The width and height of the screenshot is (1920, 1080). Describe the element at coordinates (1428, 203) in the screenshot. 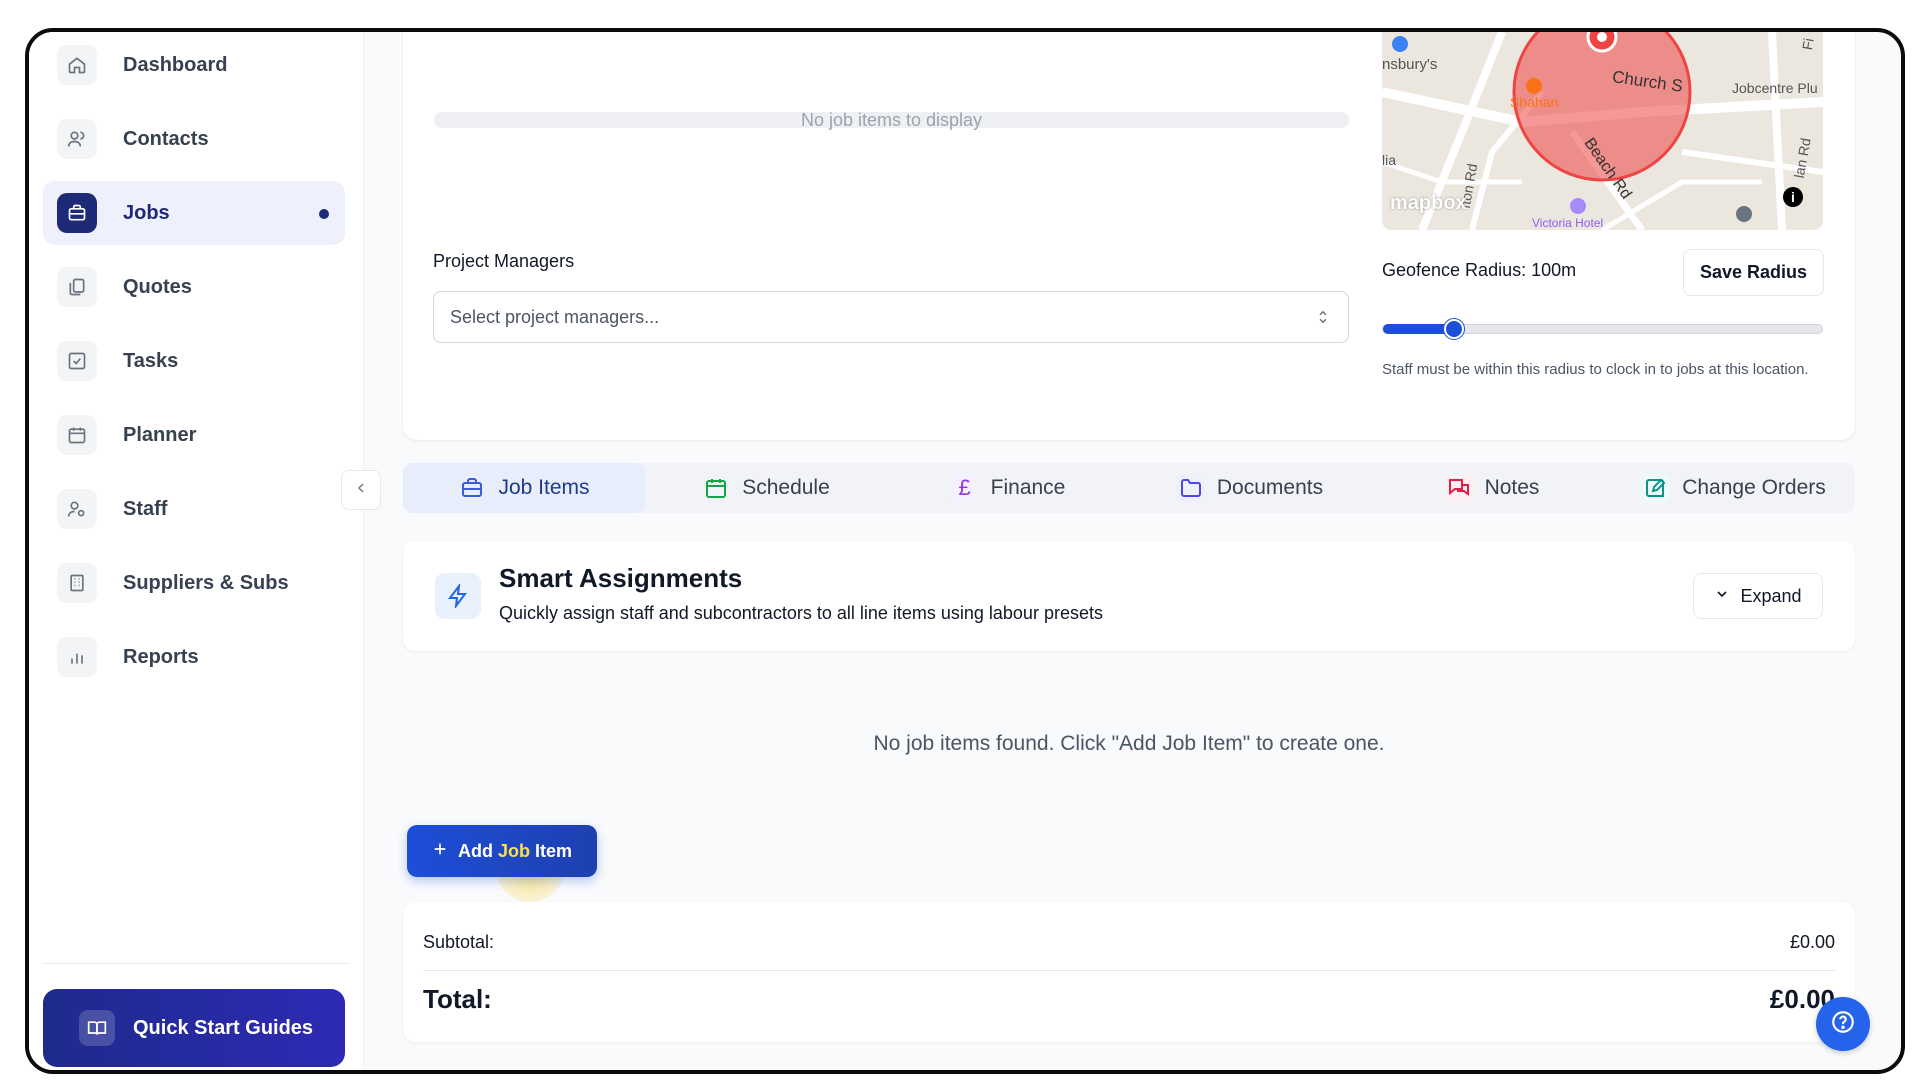

I see `mapbox-logo: mapbox` at that location.